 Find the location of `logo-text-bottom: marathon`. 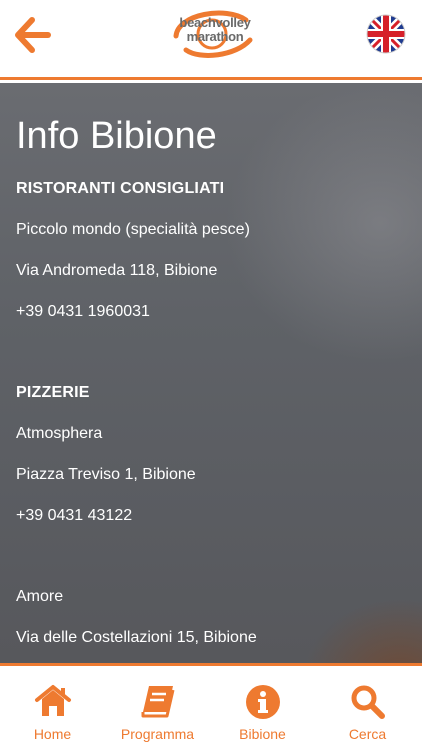

logo-text-bottom: marathon is located at coordinates (215, 36).